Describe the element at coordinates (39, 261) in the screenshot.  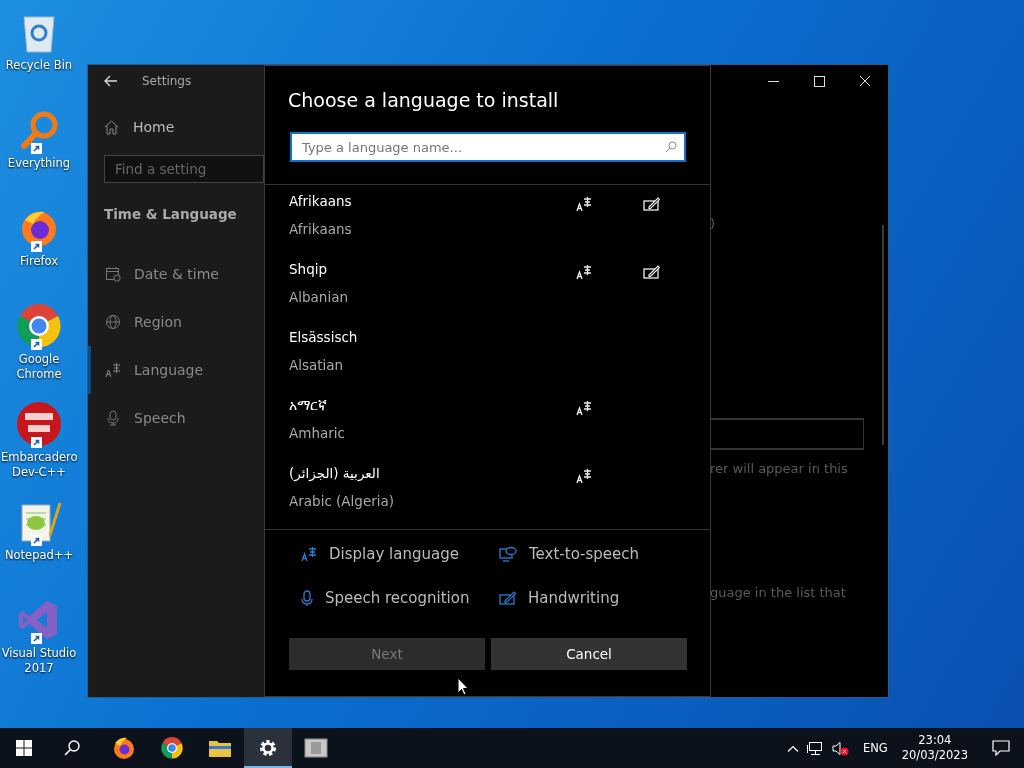
I see `desktop-icon-label: Firefox` at that location.